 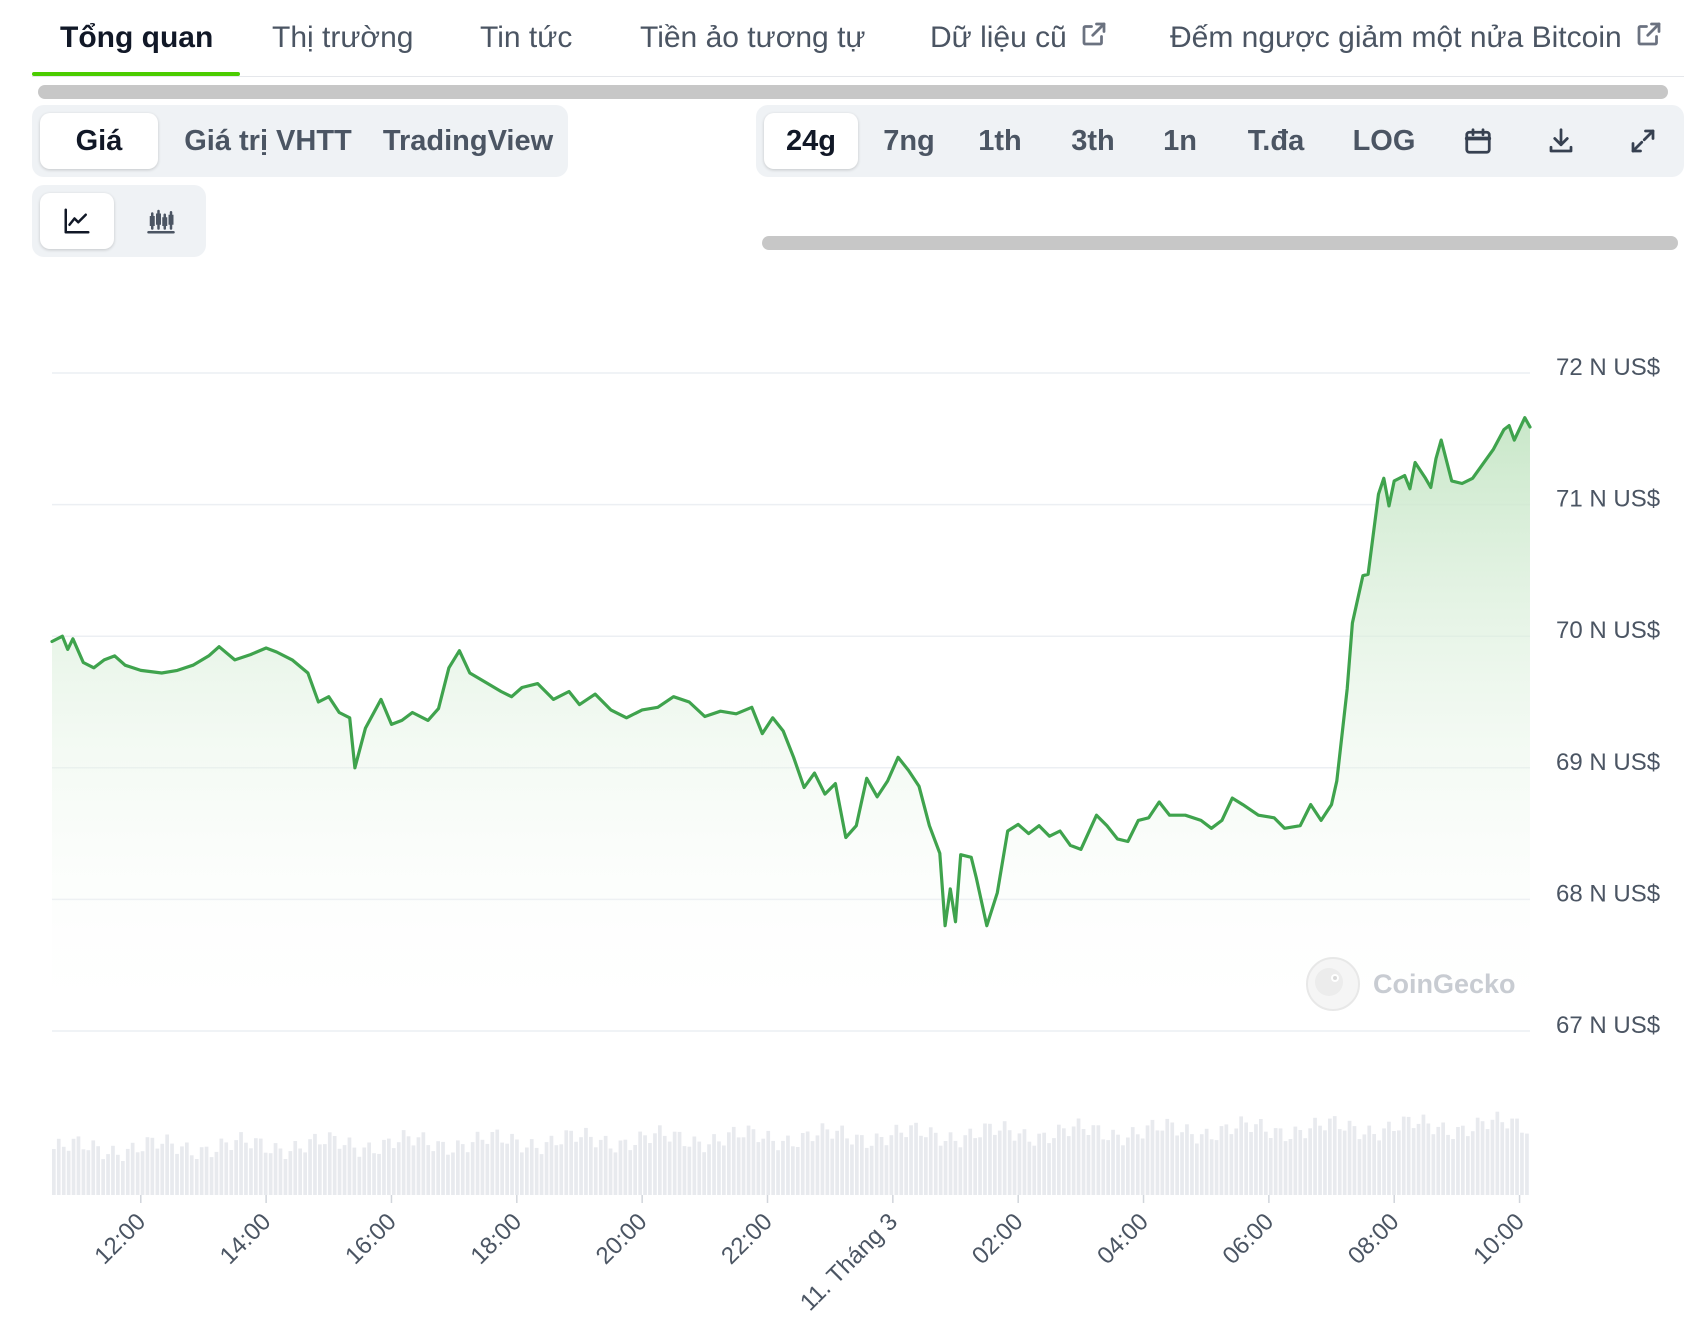 What do you see at coordinates (246, 1239) in the screenshot?
I see `x-tick-label: 14:00` at bounding box center [246, 1239].